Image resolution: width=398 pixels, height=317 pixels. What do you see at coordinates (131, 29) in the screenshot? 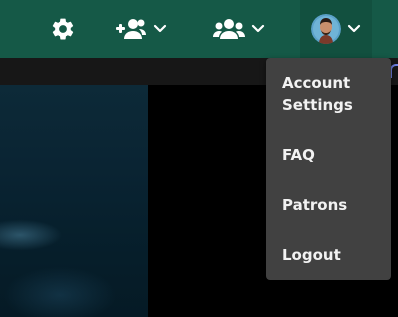
I see `user-plus-icon` at bounding box center [131, 29].